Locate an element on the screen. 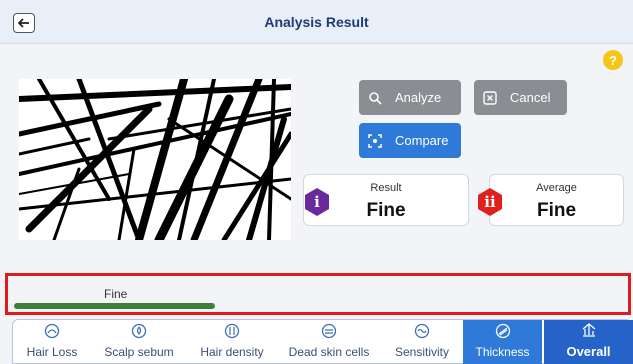  tab-scalp-sebum: Scalp sebum is located at coordinates (139, 342).